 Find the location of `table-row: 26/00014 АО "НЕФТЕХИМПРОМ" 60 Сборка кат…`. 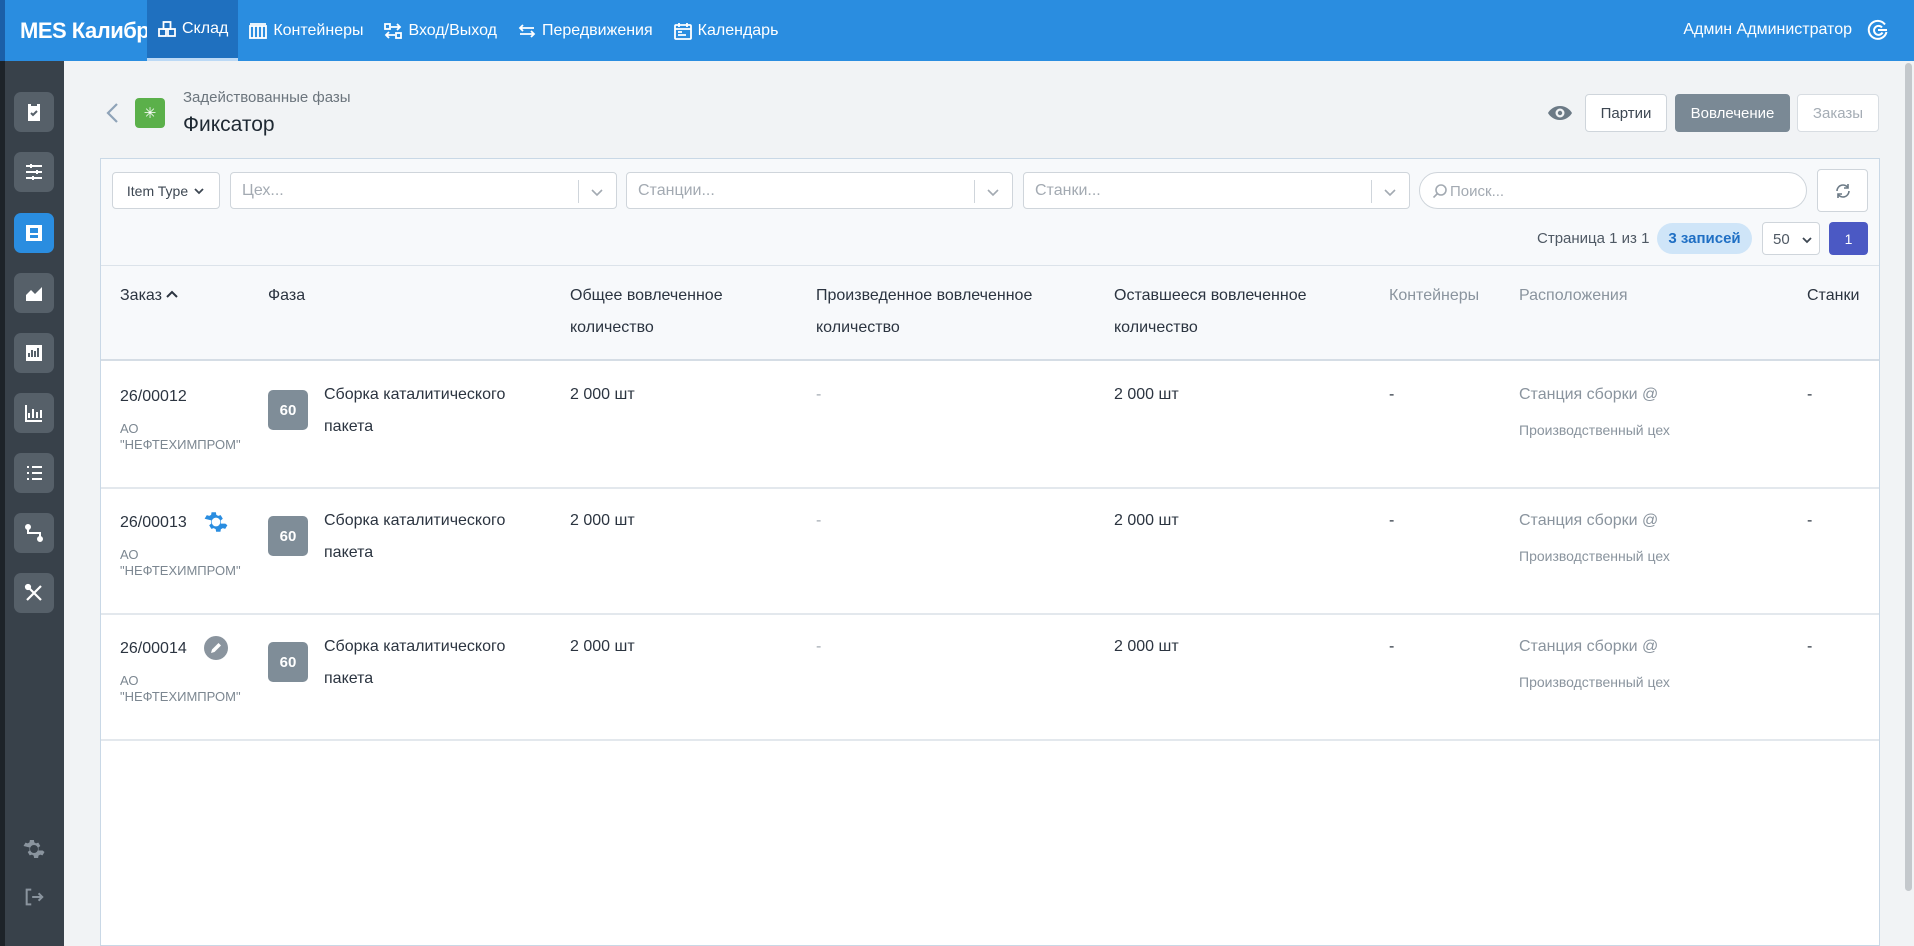

table-row: 26/00014 АО "НЕФТЕХИМПРОМ" 60 Сборка кат… is located at coordinates (990, 678).